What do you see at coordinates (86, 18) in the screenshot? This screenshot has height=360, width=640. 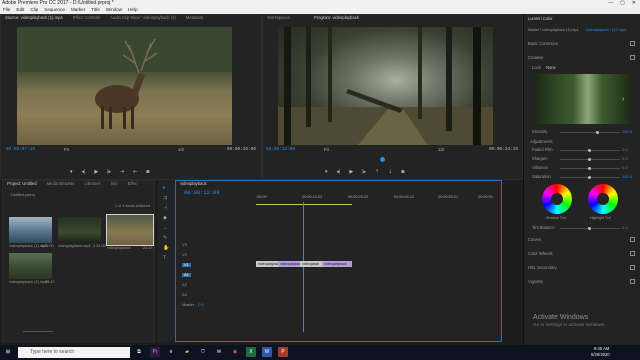 I see `tab-effect-controls: Effect Controls` at bounding box center [86, 18].